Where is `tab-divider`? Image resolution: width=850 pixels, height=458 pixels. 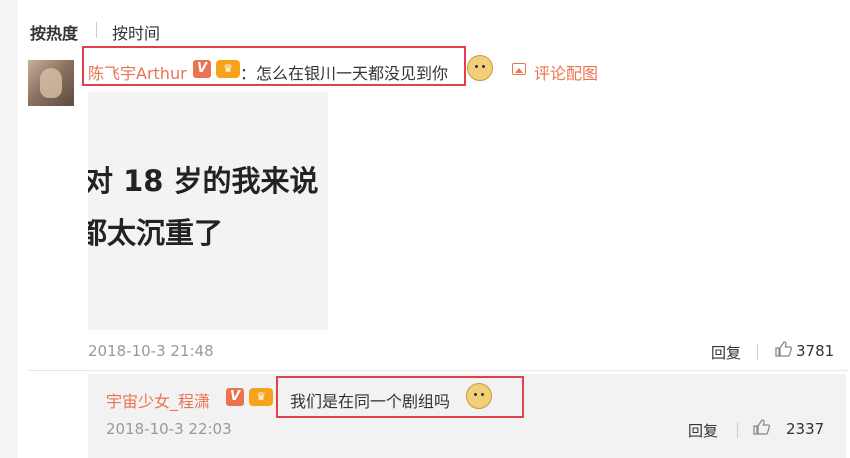
tab-divider is located at coordinates (96, 30).